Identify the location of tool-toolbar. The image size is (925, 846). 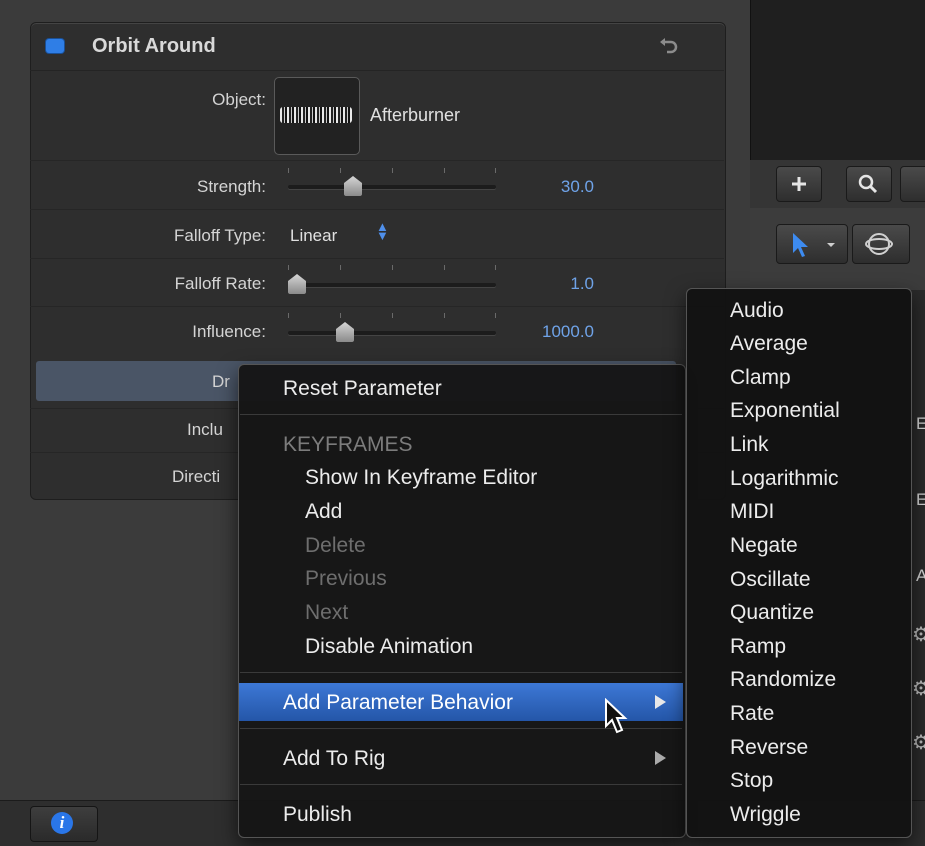
(837, 249).